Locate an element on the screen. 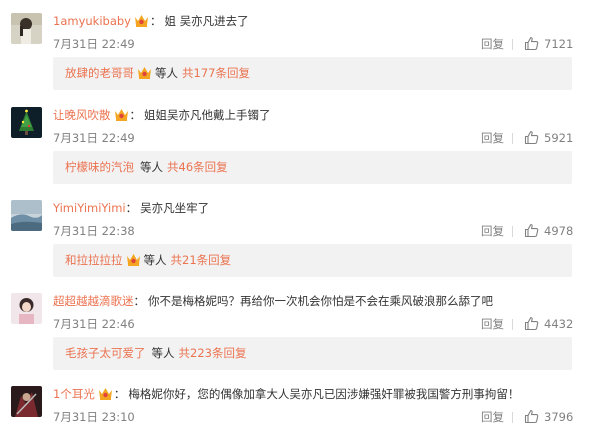  replies-summary: 和拉拉拉拉 等人 共21条回复 is located at coordinates (312, 260).